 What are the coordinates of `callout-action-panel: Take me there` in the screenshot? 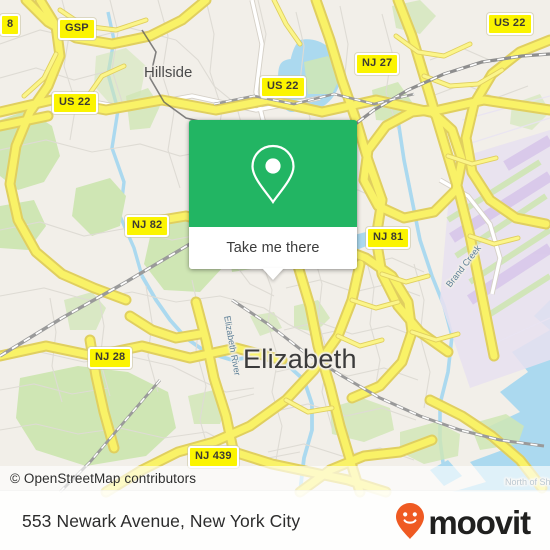 It's located at (273, 253).